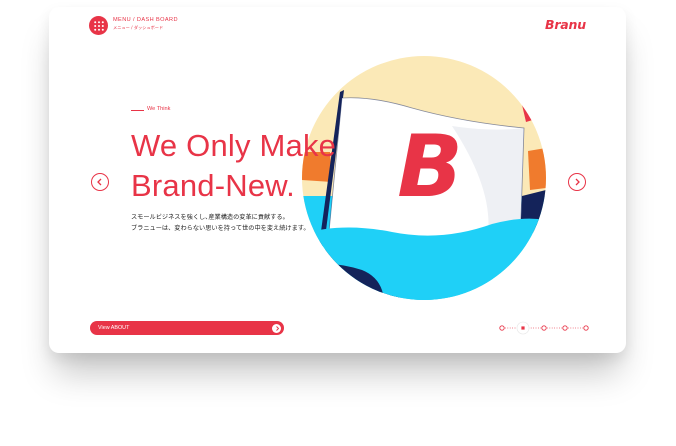  Describe the element at coordinates (220, 228) in the screenshot. I see `description-line-2: ブラニューは、変わらない思いを持って世の中を変え続けます。` at that location.